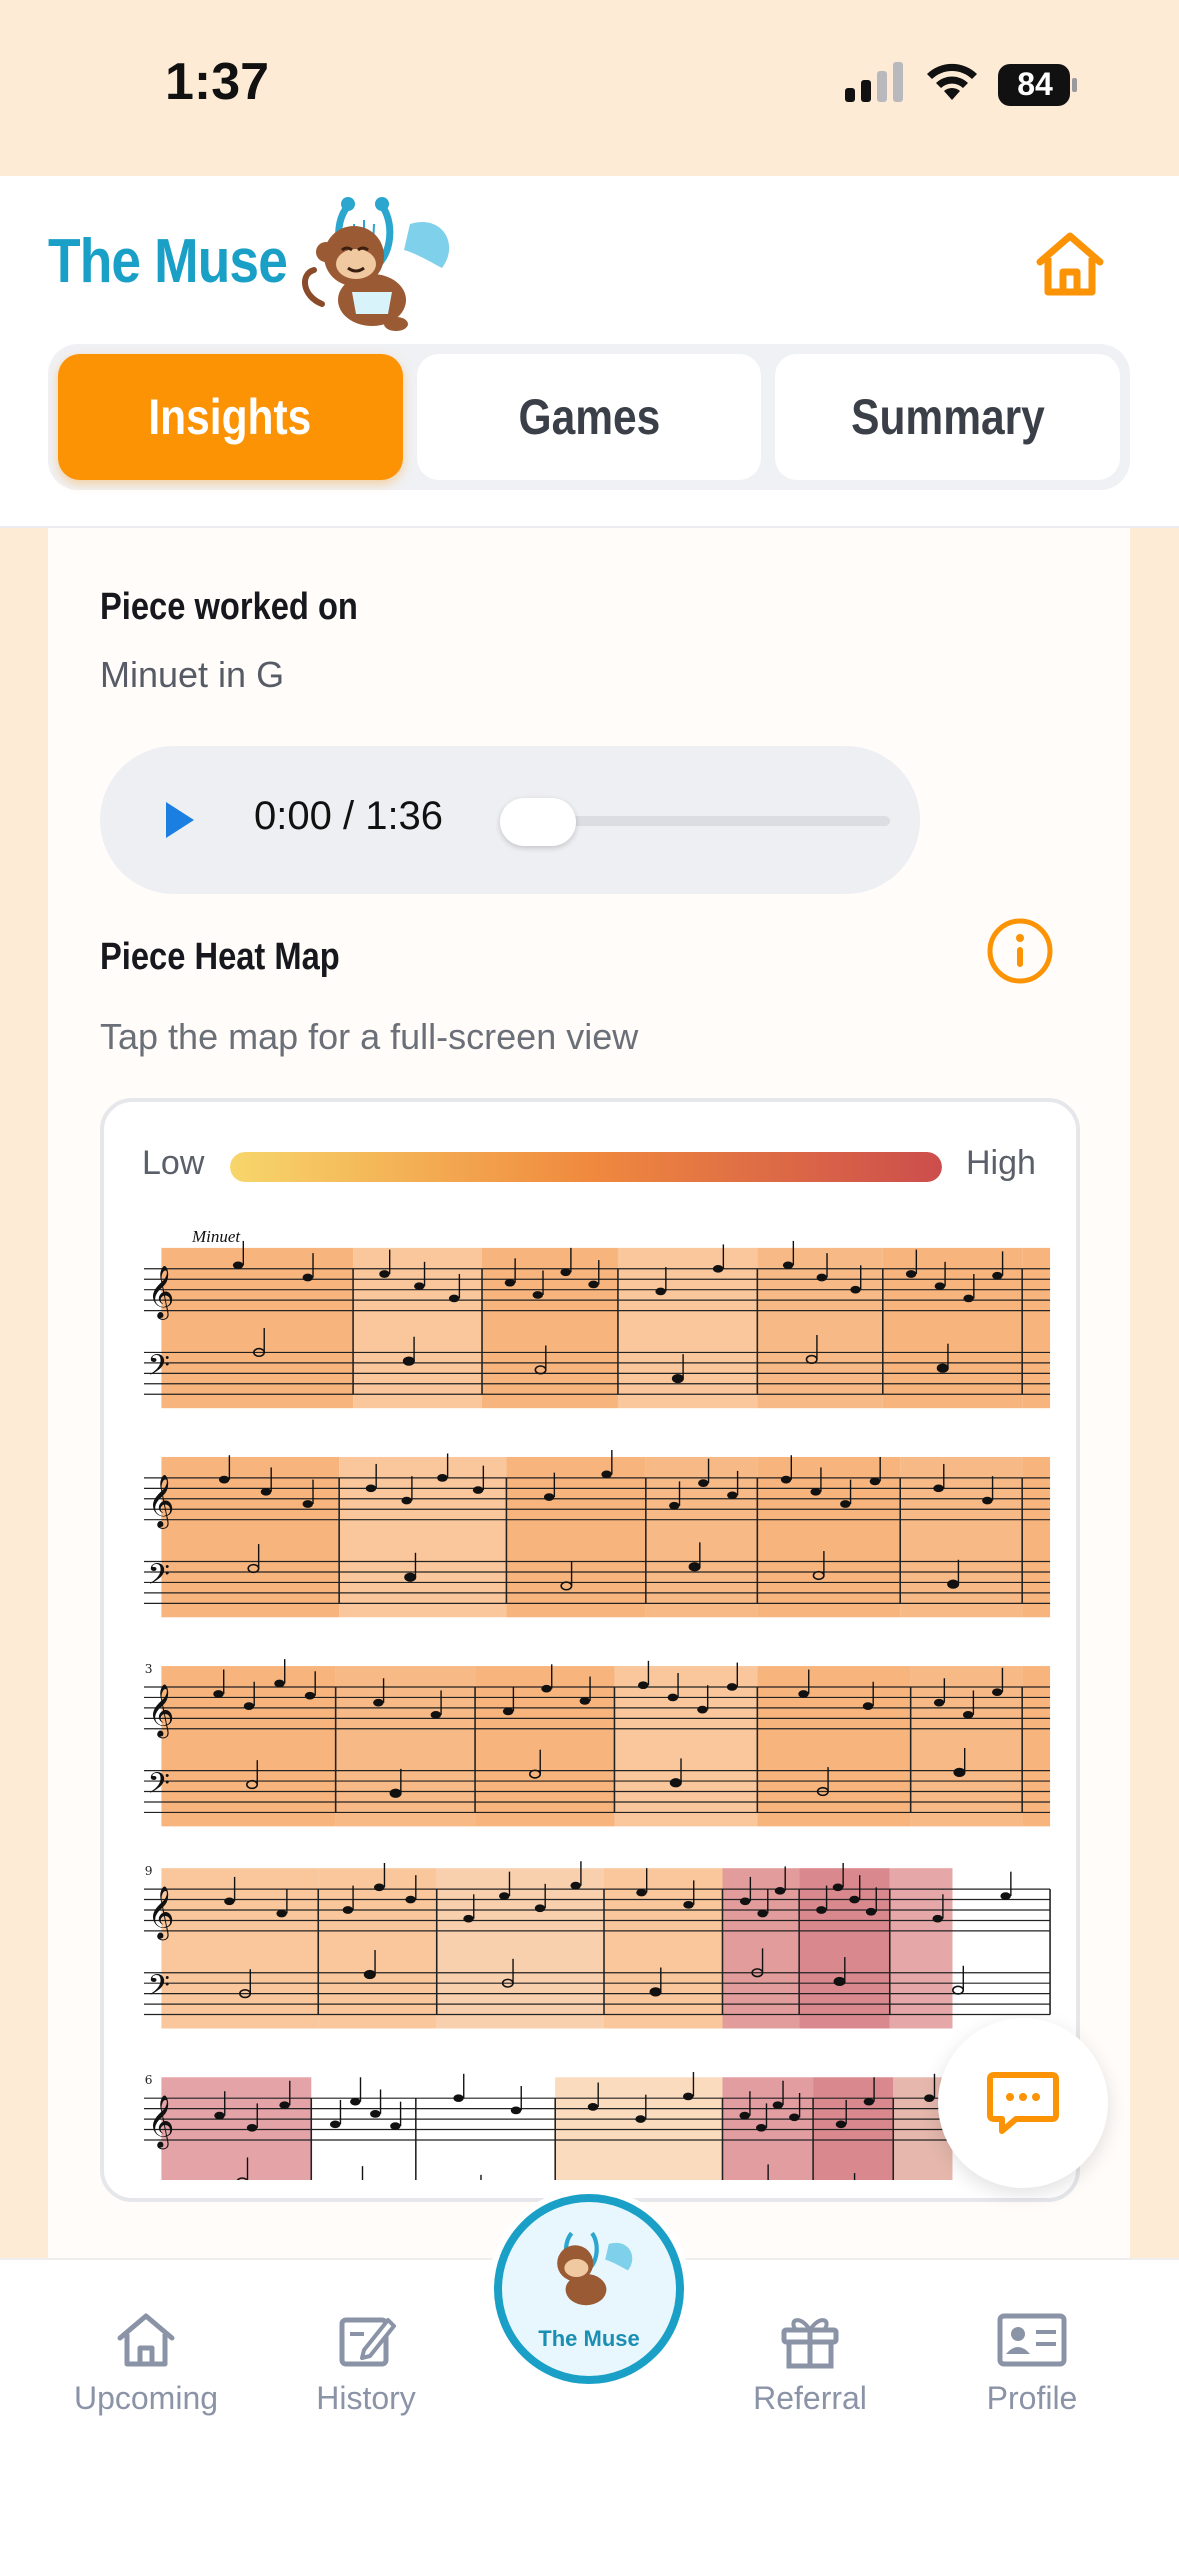  What do you see at coordinates (192, 674) in the screenshot?
I see `piece-name: Minuet in G` at bounding box center [192, 674].